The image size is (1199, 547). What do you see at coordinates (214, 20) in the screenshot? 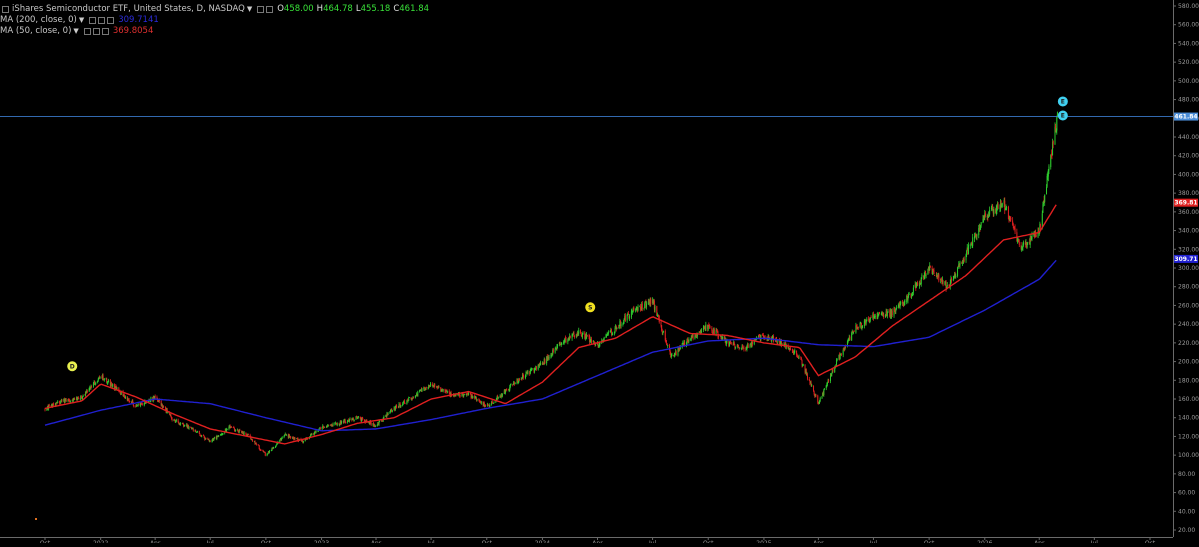
I see `ma200-row: MA (200, close, 0) ▼ 309.7141` at bounding box center [214, 20].